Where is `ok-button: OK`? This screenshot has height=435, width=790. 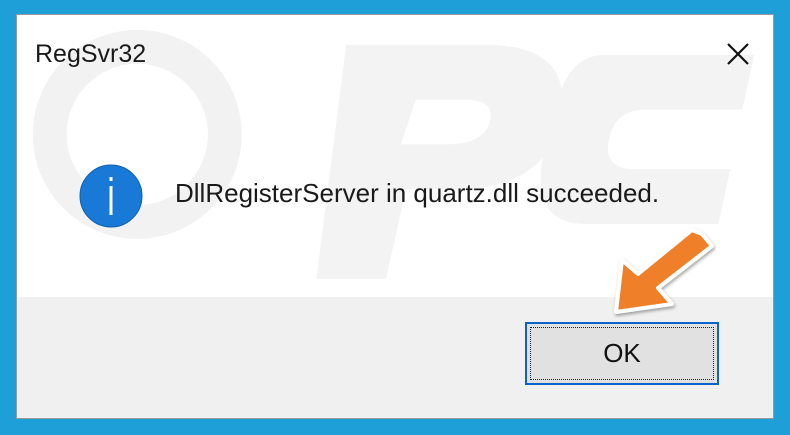
ok-button: OK is located at coordinates (622, 353).